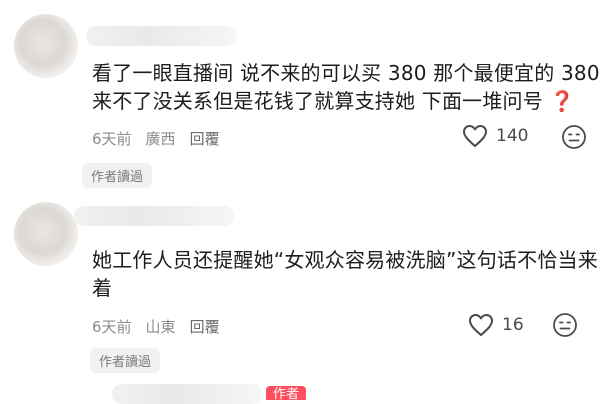 This screenshot has height=404, width=600. I want to click on comment-line: 她工作人员还提醒她“女观众容易被洗脑”这句话不恰当来, so click(345, 260).